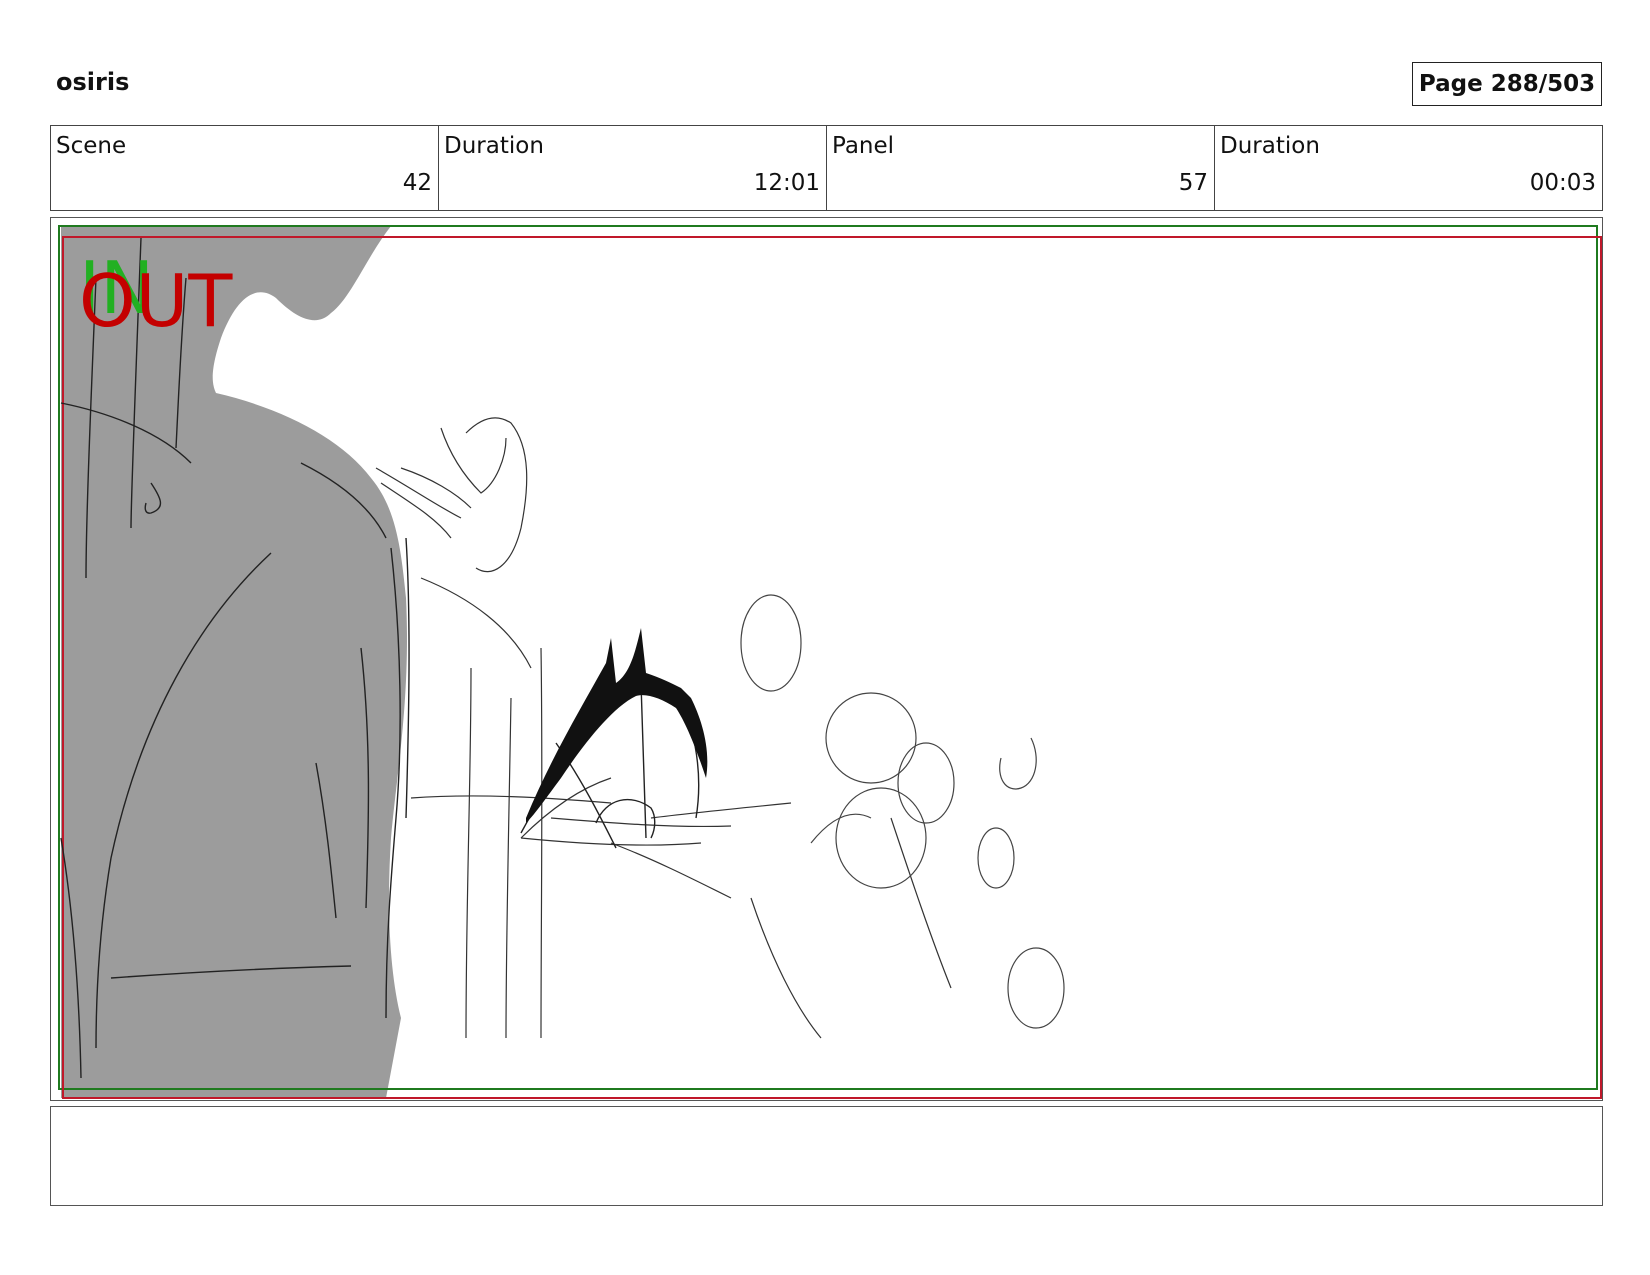 The width and height of the screenshot is (1650, 1275). Describe the element at coordinates (494, 146) in the screenshot. I see `scene-duration-label: Duration` at that location.